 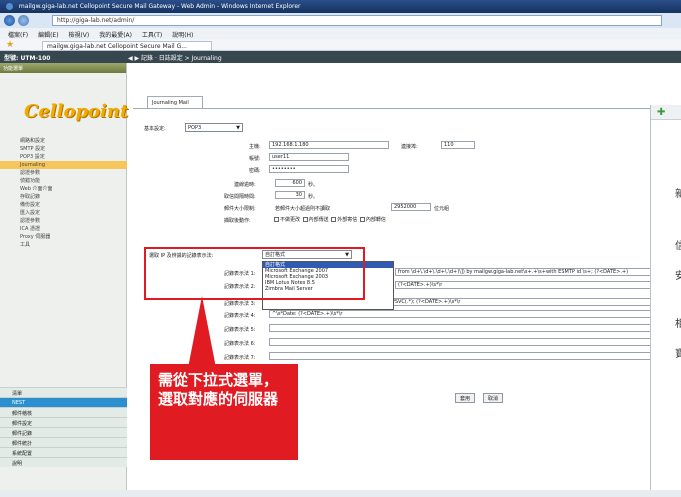 I want to click on sidebar-section: 郵件記錄, so click(x=63, y=432).